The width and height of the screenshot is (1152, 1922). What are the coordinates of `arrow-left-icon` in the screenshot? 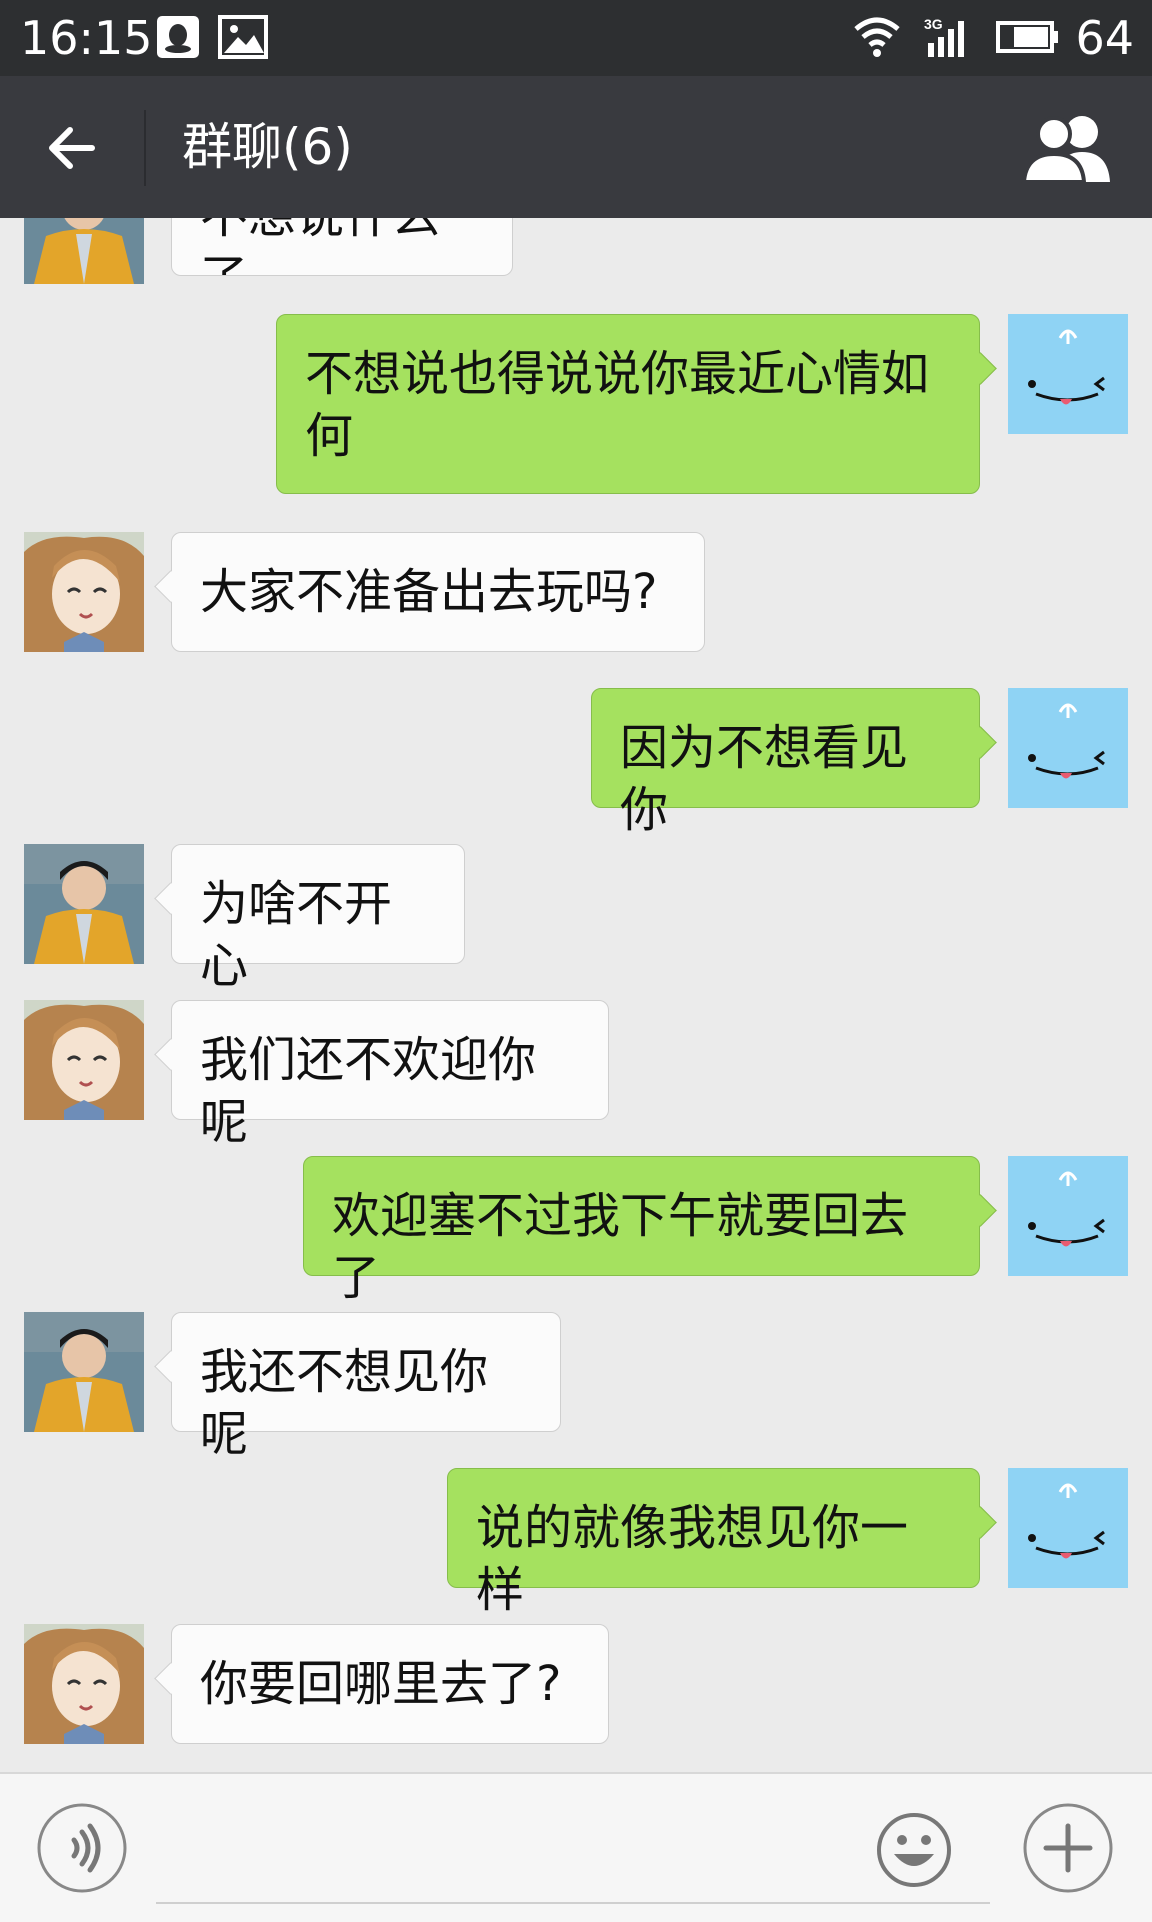 It's located at (72, 148).